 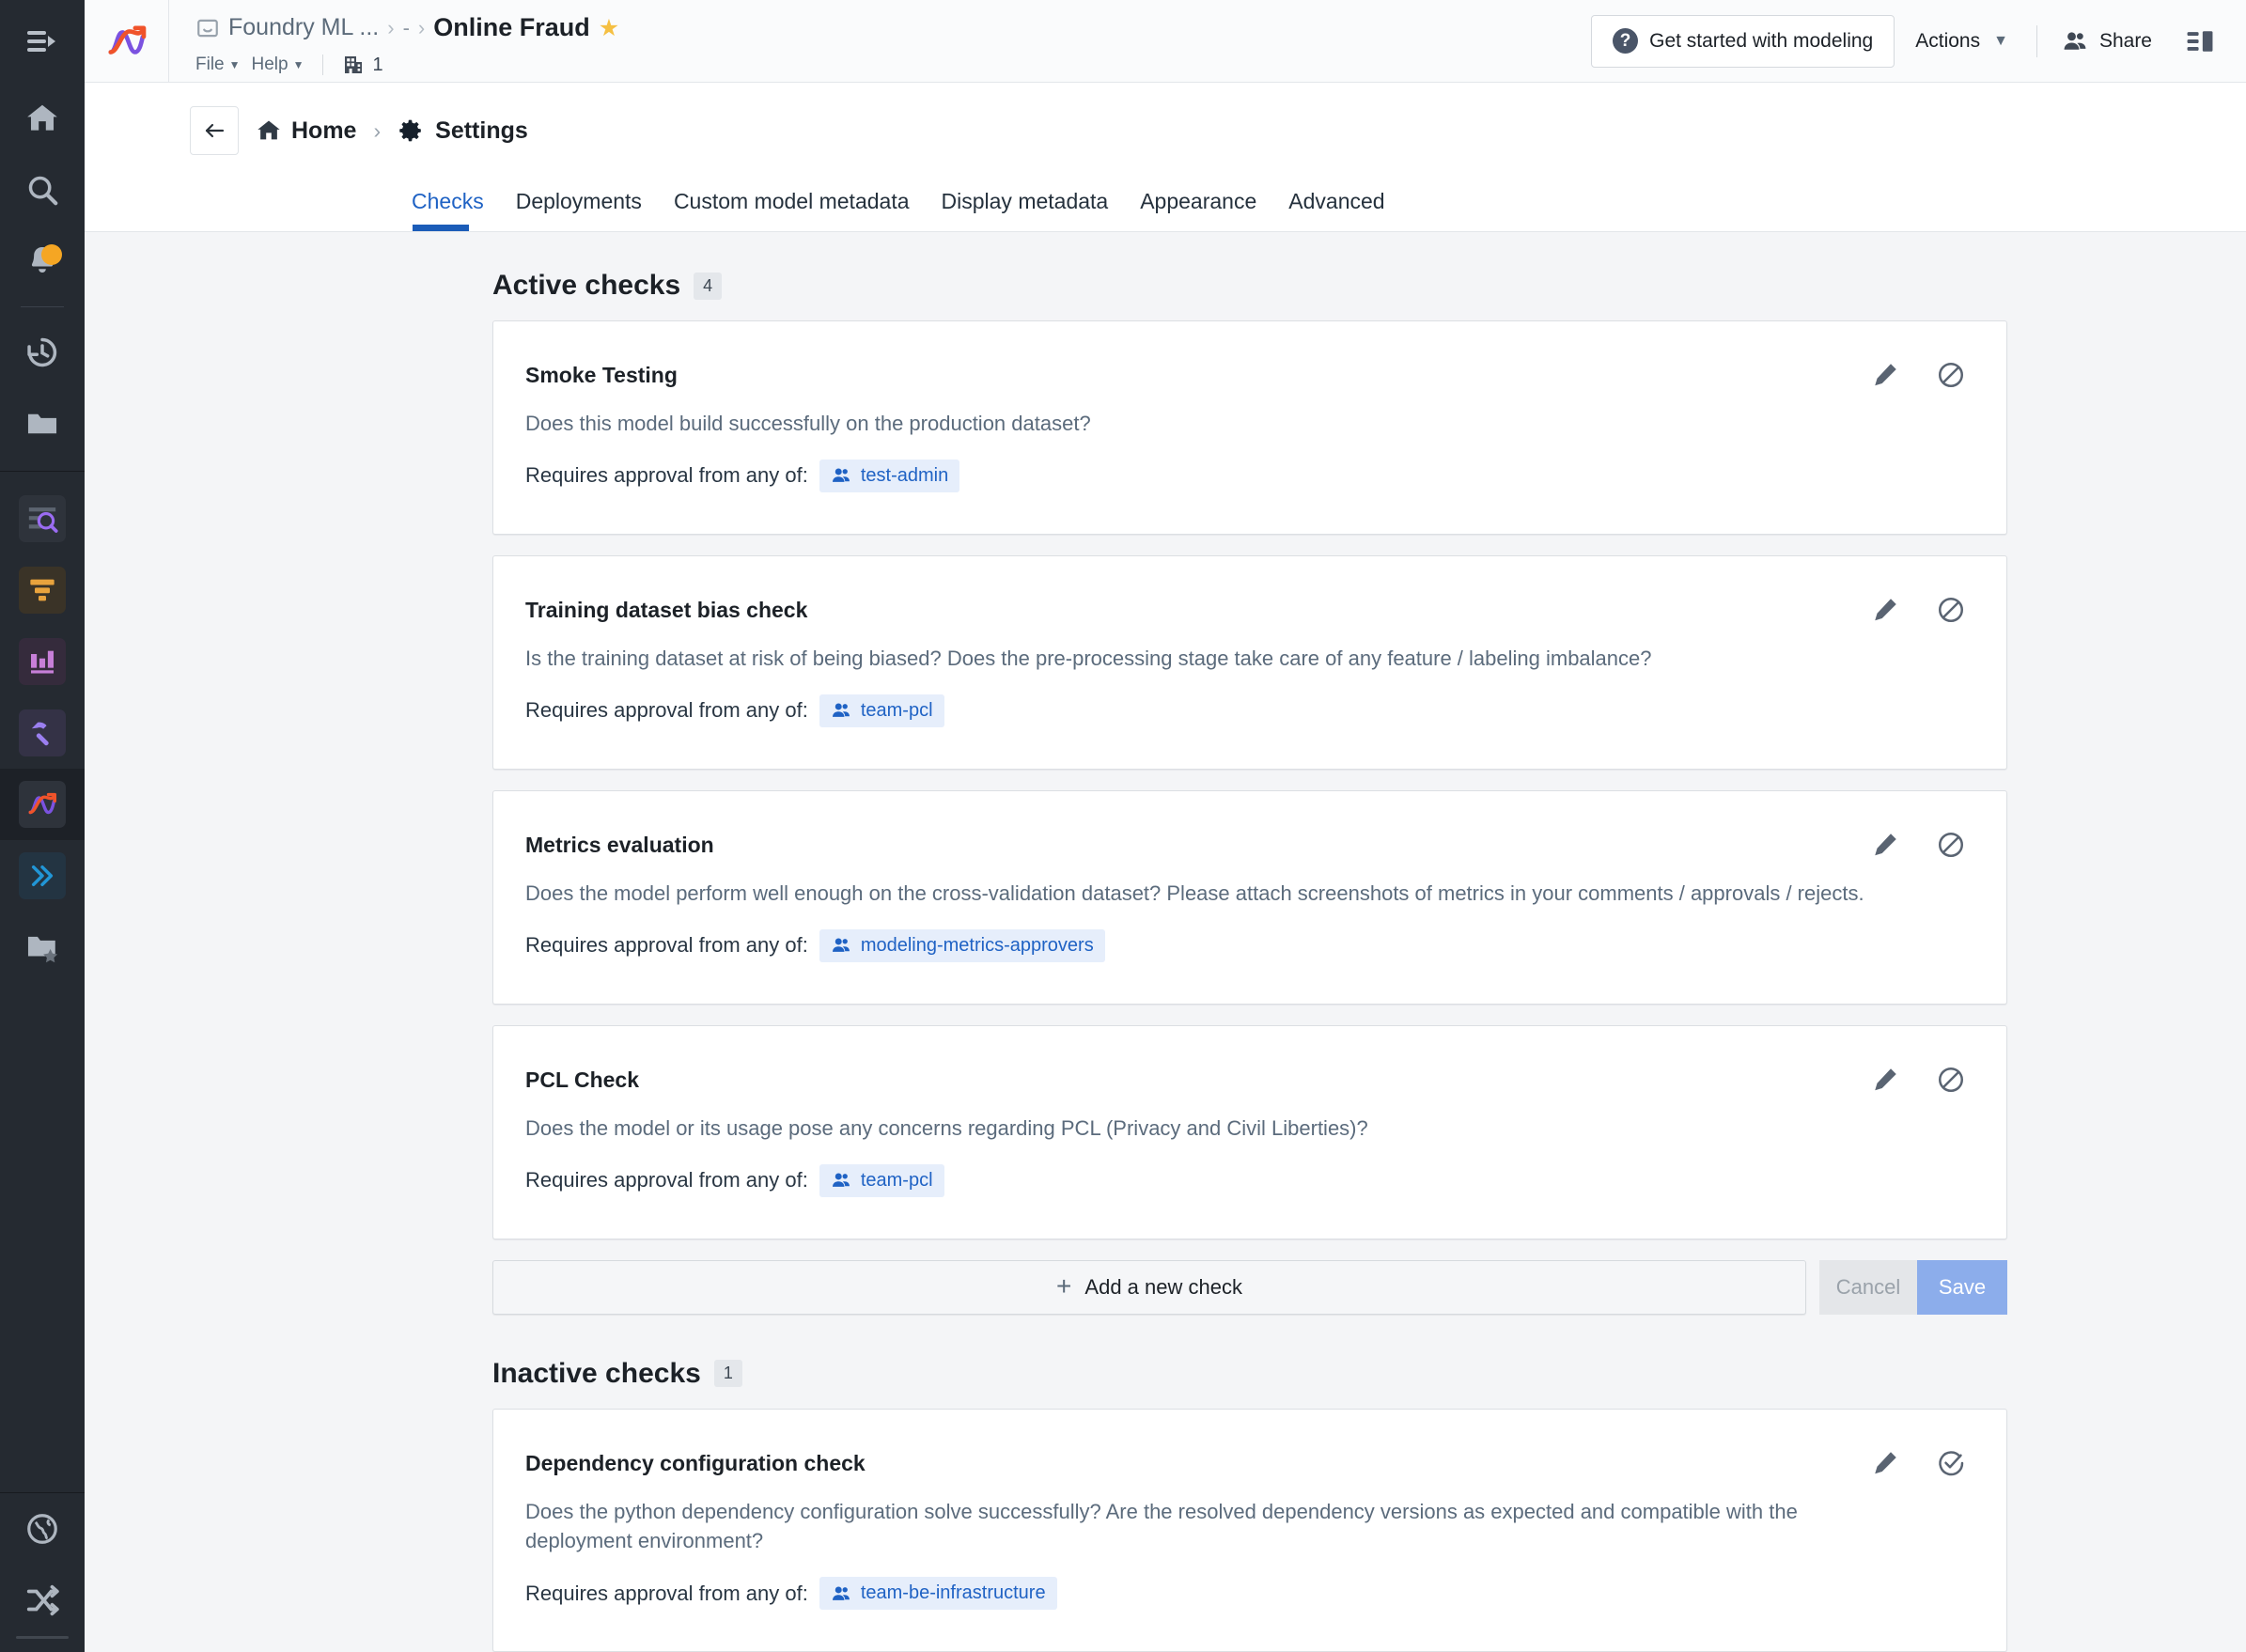 What do you see at coordinates (953, 1593) in the screenshot?
I see `approver-name: team-be-infrastructure` at bounding box center [953, 1593].